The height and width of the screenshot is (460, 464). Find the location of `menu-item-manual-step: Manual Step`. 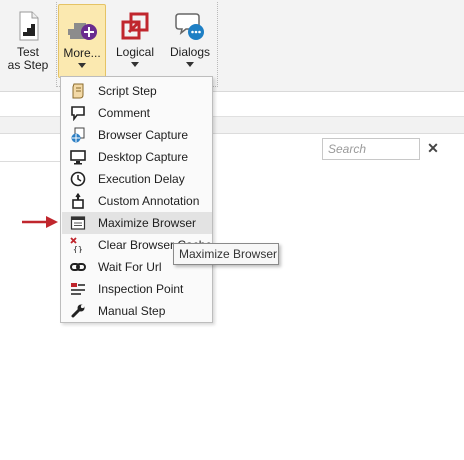

menu-item-manual-step: Manual Step is located at coordinates (137, 311).